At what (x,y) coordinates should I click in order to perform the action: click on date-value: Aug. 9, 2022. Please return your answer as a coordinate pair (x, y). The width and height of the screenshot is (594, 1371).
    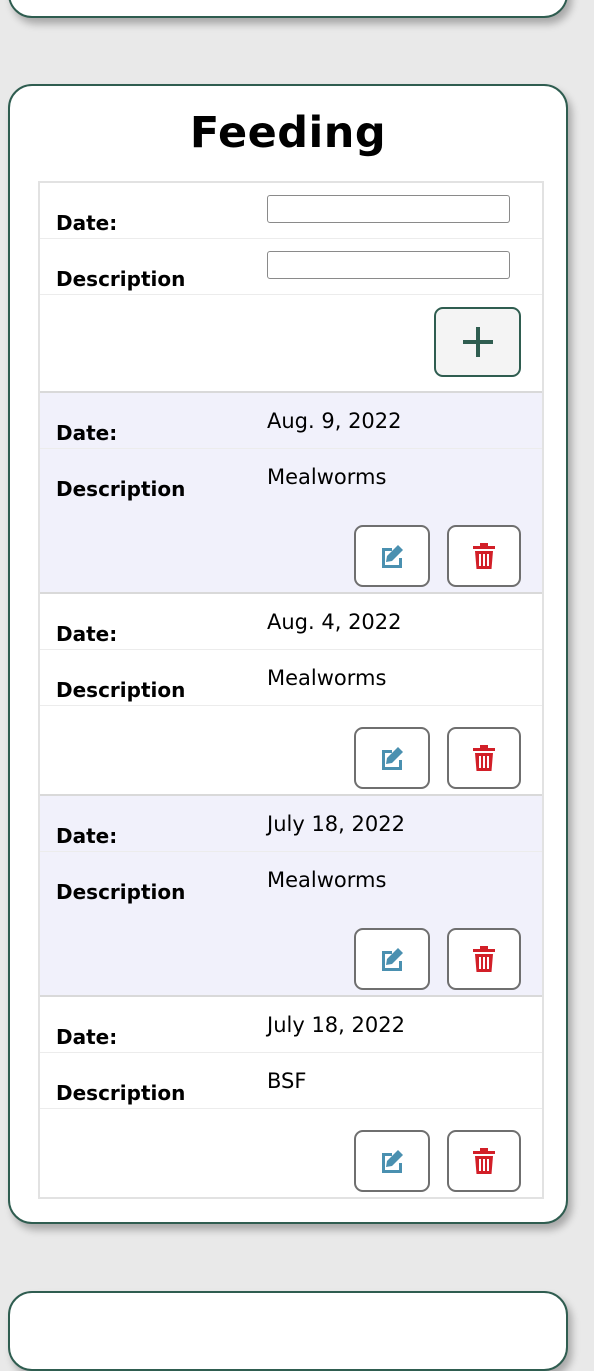
    Looking at the image, I should click on (334, 421).